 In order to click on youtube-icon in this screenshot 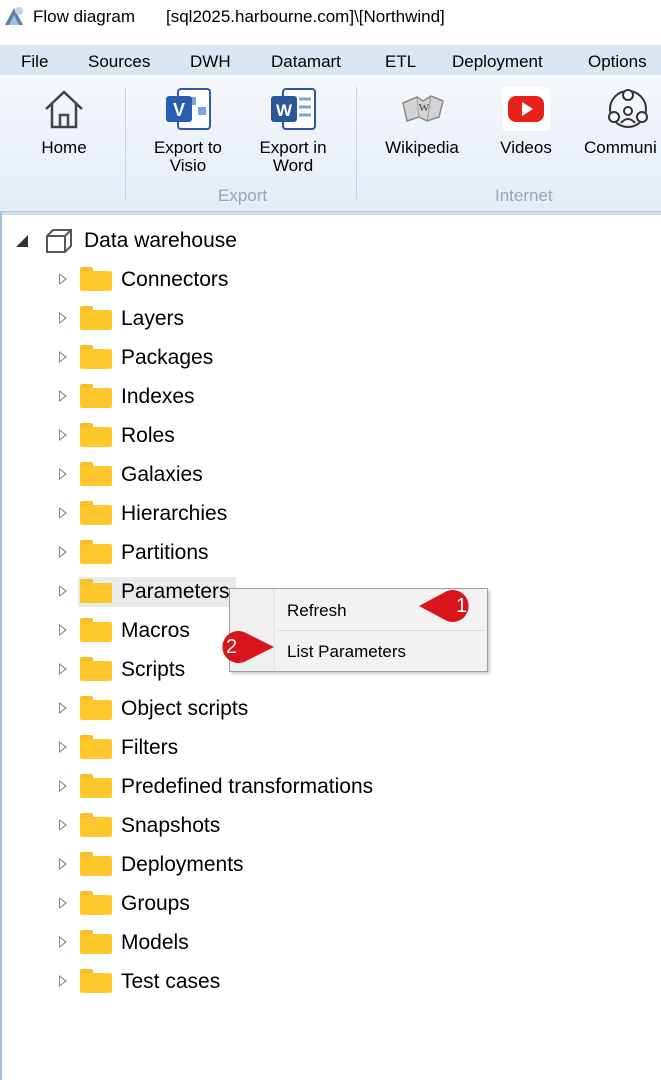, I will do `click(526, 109)`.